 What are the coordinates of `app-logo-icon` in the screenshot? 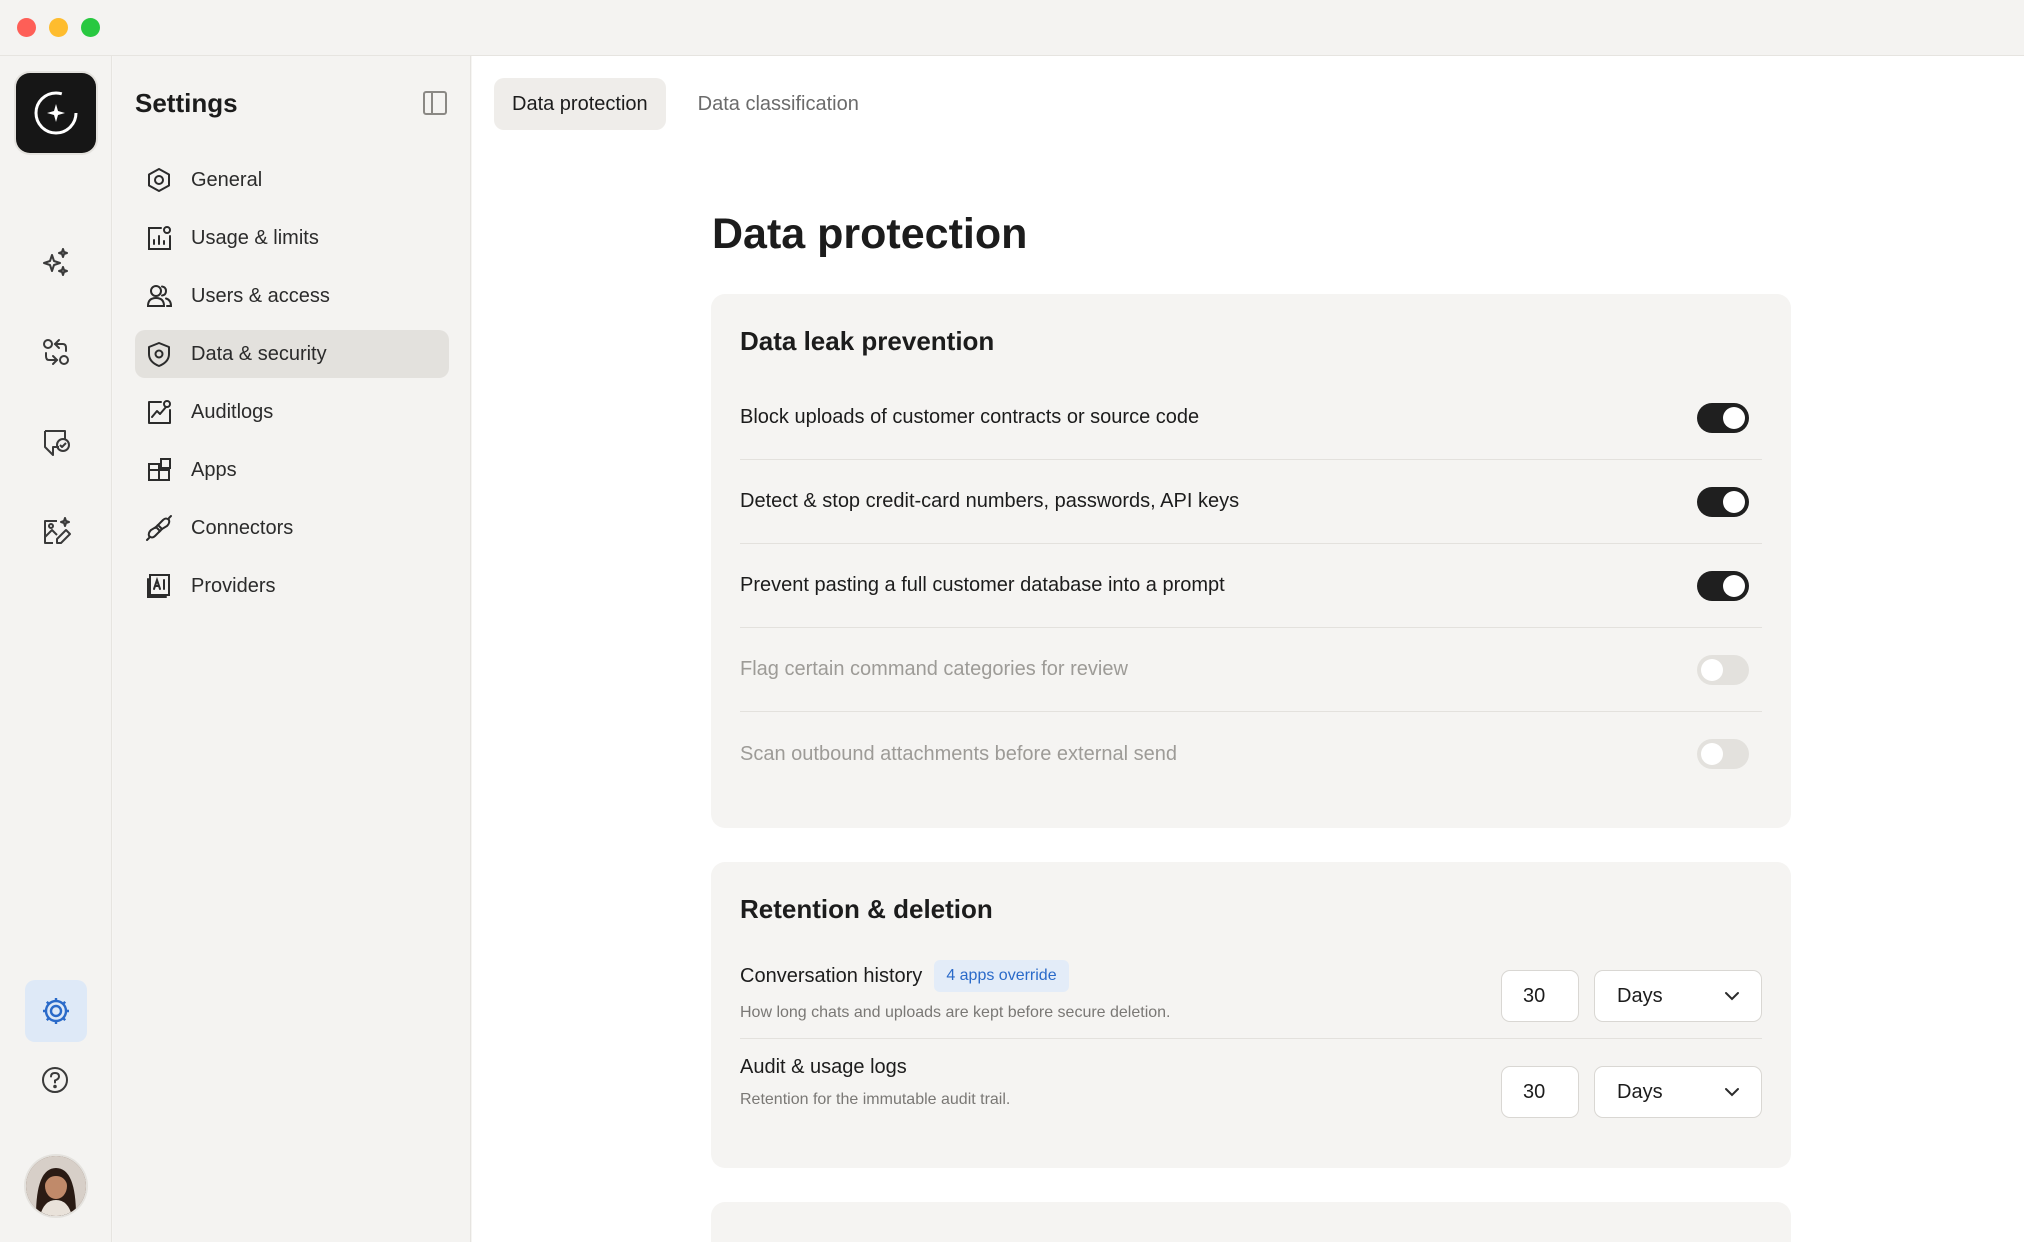 It's located at (56, 113).